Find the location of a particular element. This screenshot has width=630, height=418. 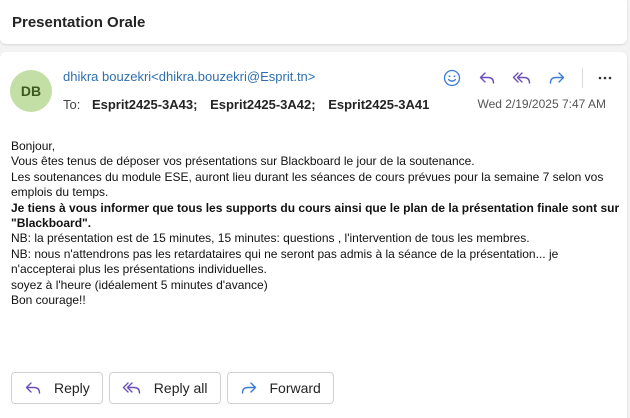

recipient: Esprit2425-3A42; is located at coordinates (263, 104).